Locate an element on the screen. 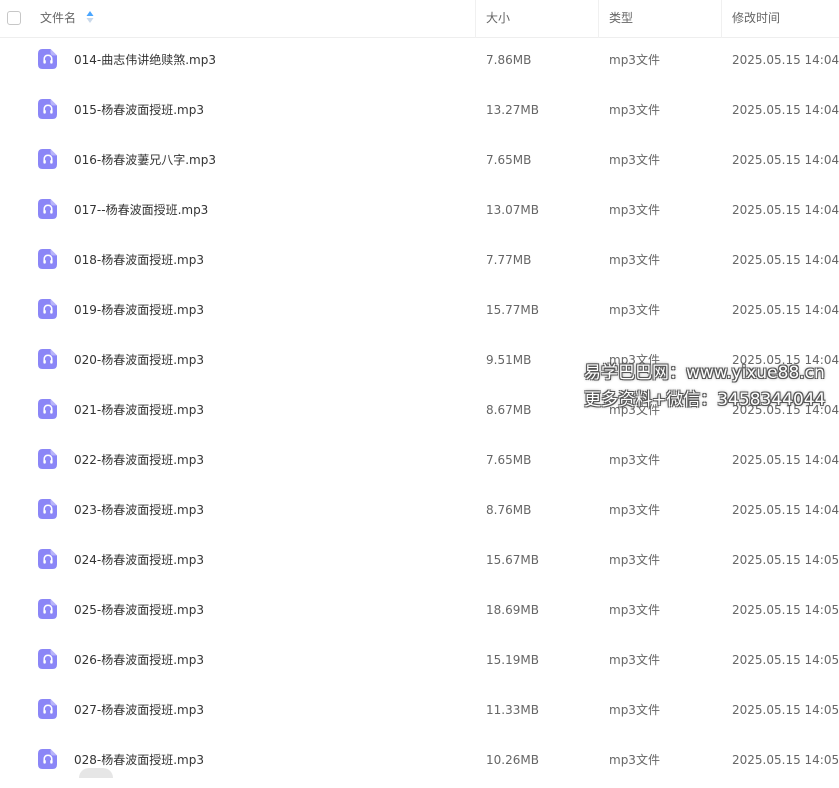  file-size: 8.67MB is located at coordinates (509, 410).